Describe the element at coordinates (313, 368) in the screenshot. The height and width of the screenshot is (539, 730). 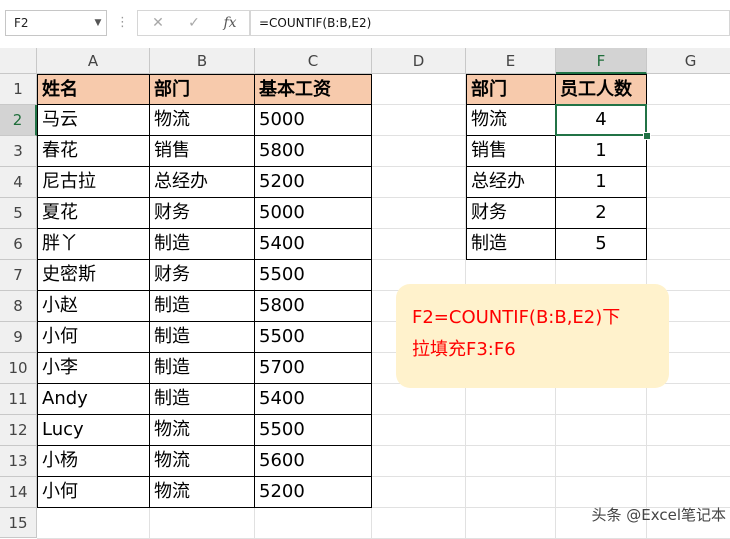
I see `table-cell: 5700` at that location.